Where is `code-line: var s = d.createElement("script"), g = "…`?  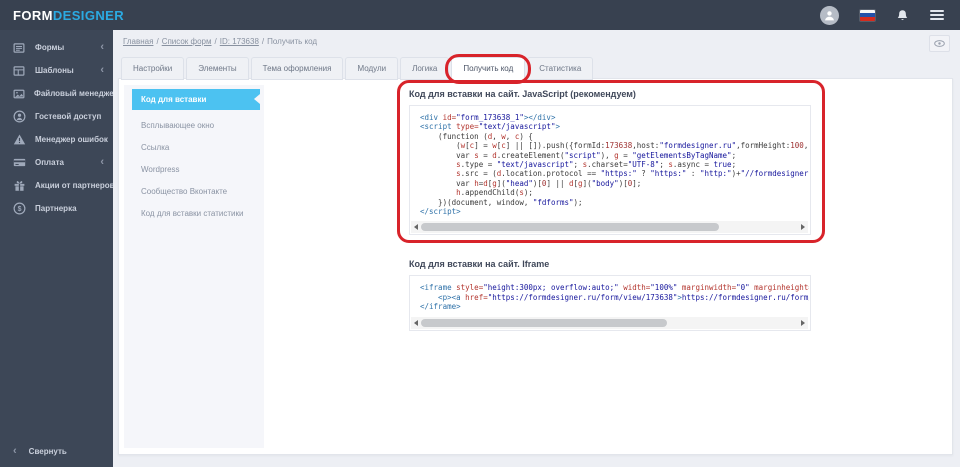
code-line: var s = d.createElement("script"), g = "… is located at coordinates (578, 155).